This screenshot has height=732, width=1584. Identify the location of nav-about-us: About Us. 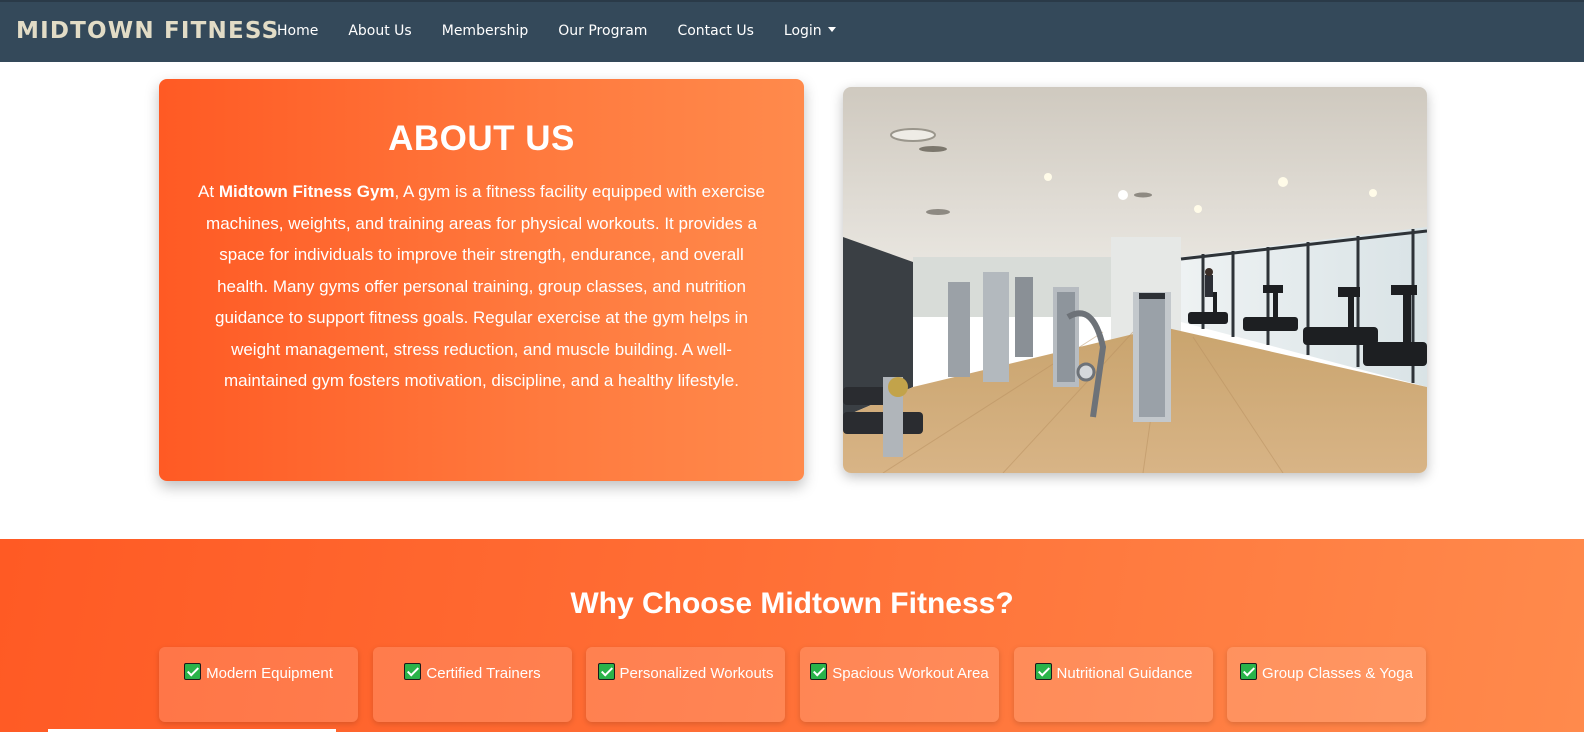
(379, 31).